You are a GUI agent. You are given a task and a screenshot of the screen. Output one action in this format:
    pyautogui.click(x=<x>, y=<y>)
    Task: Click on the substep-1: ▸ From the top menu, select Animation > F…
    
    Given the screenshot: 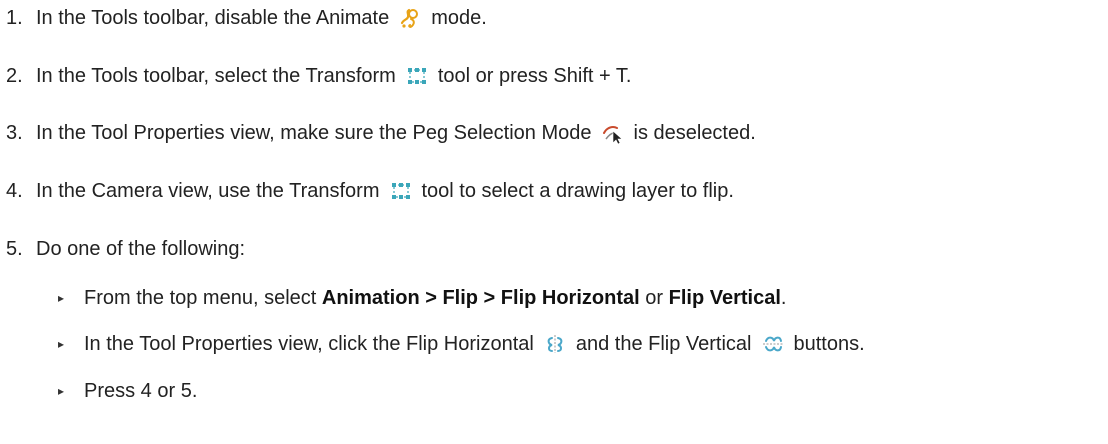 What is the action you would take?
    pyautogui.click(x=422, y=298)
    